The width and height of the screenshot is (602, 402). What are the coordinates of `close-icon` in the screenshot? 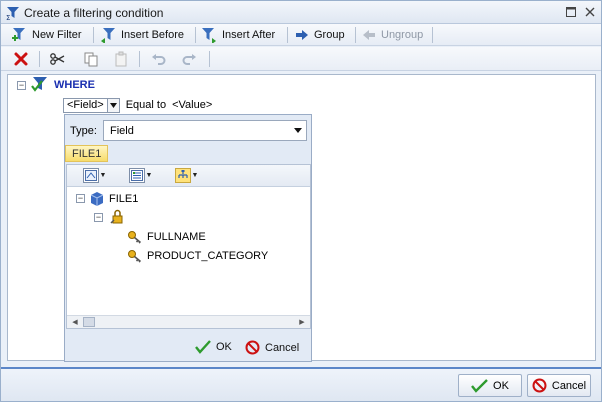 It's located at (590, 12).